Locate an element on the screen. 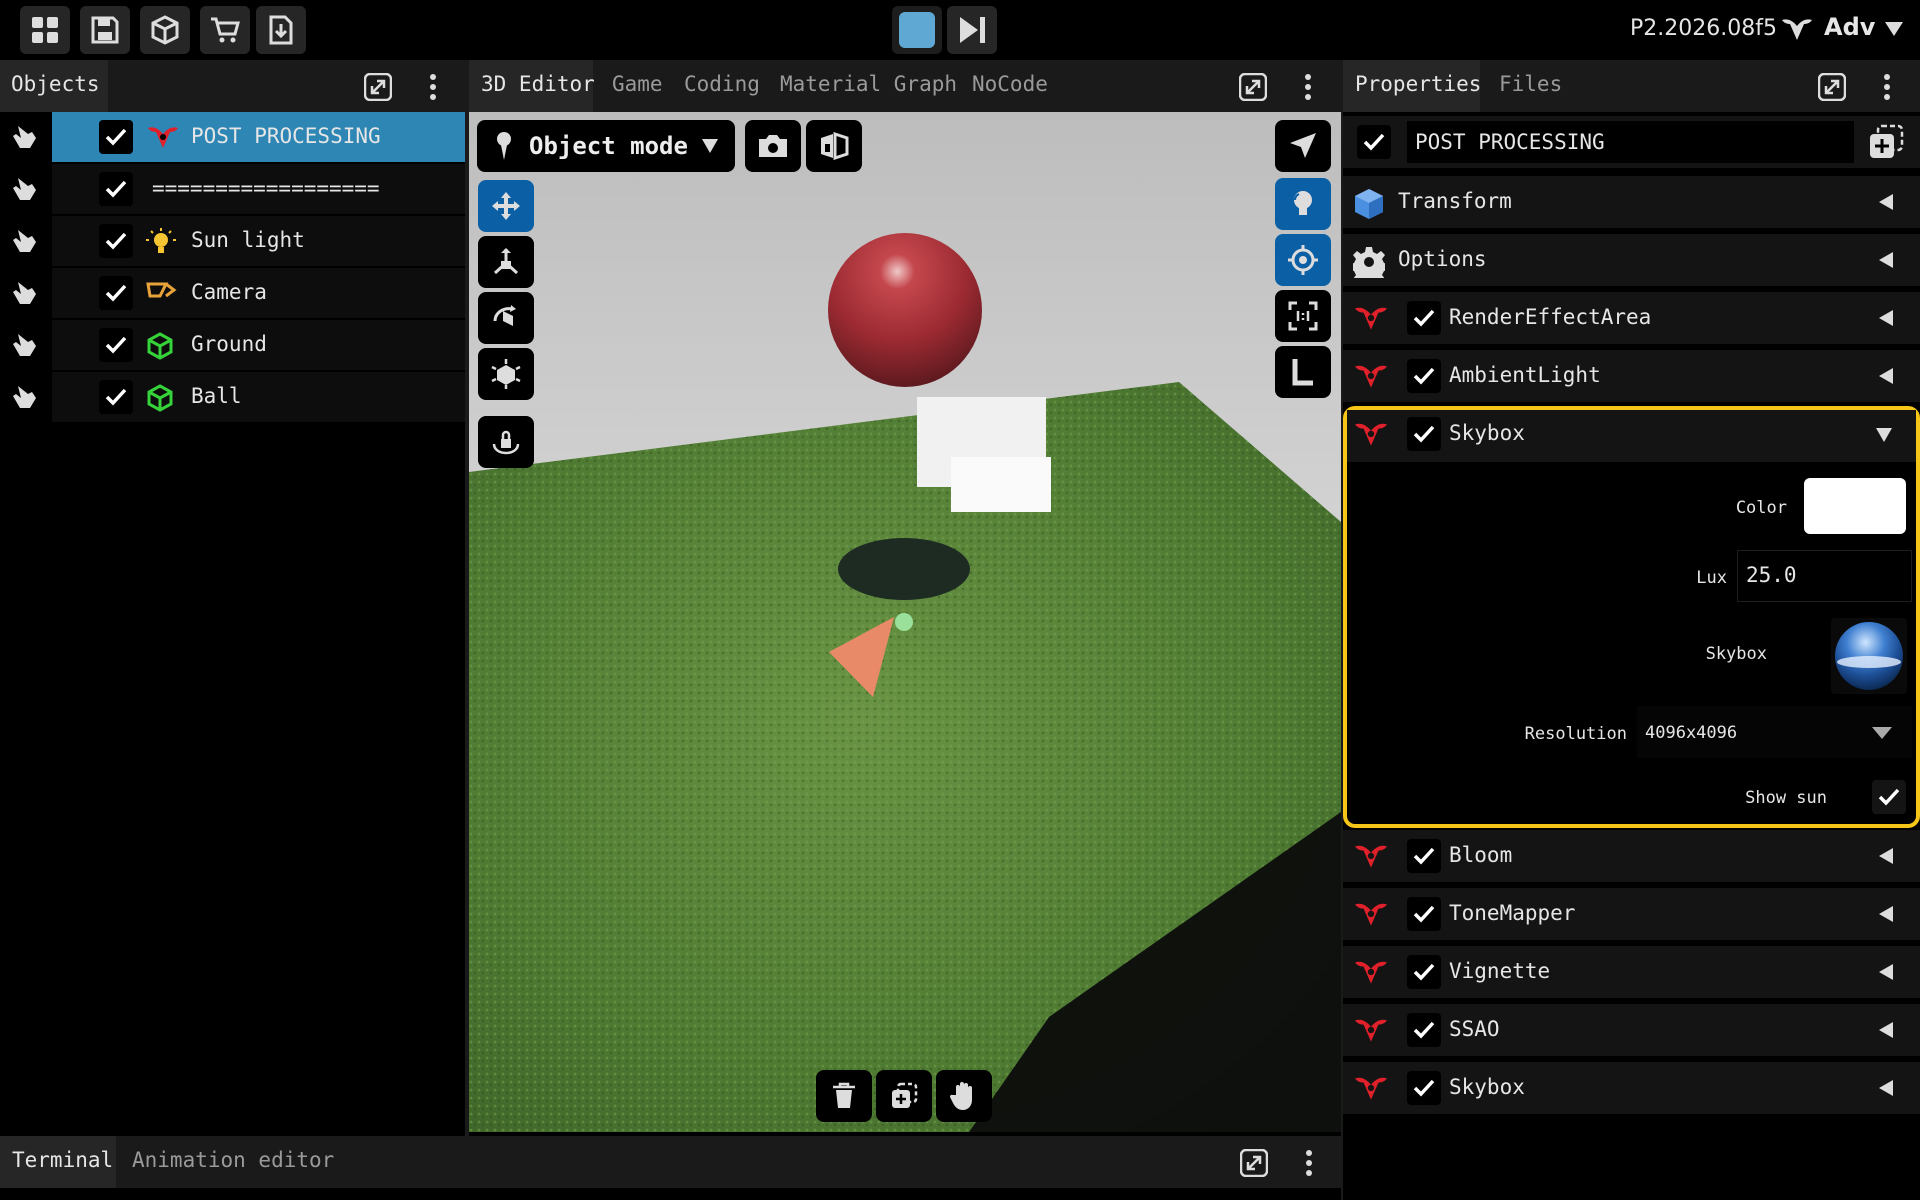  tab-3d-editor: 3D Editor is located at coordinates (538, 84).